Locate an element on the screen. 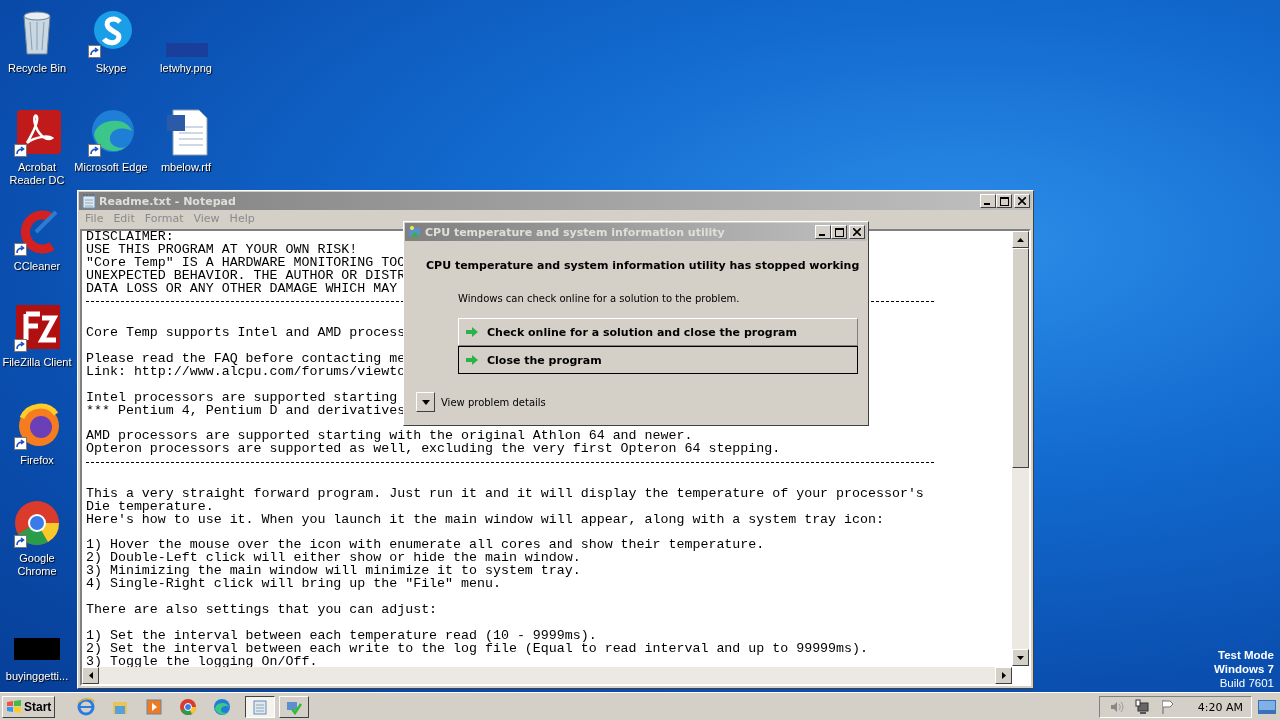 This screenshot has height=720, width=1280. flag-icon is located at coordinates (1167, 707).